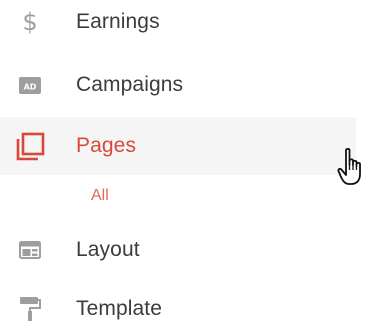  Describe the element at coordinates (178, 305) in the screenshot. I see `sidebar-item-template: Template` at that location.